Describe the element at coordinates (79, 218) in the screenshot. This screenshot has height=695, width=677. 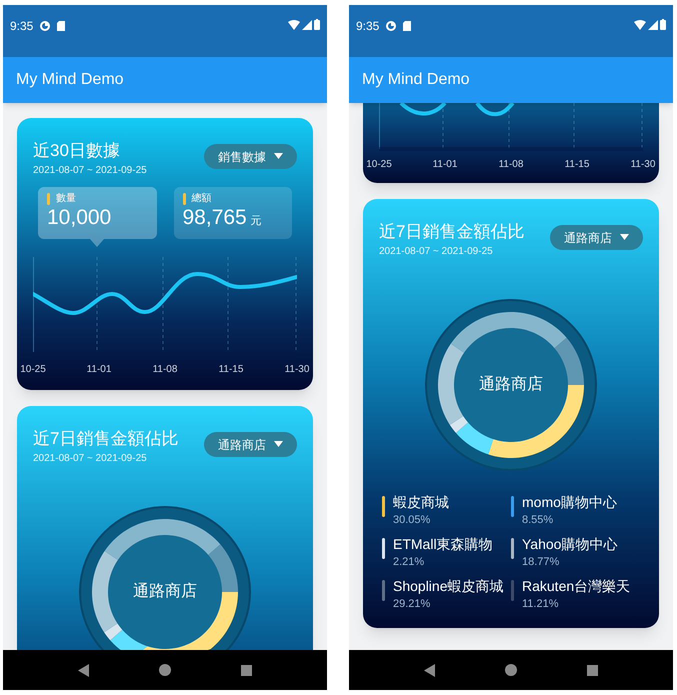
I see `stat-value: 10,000` at that location.